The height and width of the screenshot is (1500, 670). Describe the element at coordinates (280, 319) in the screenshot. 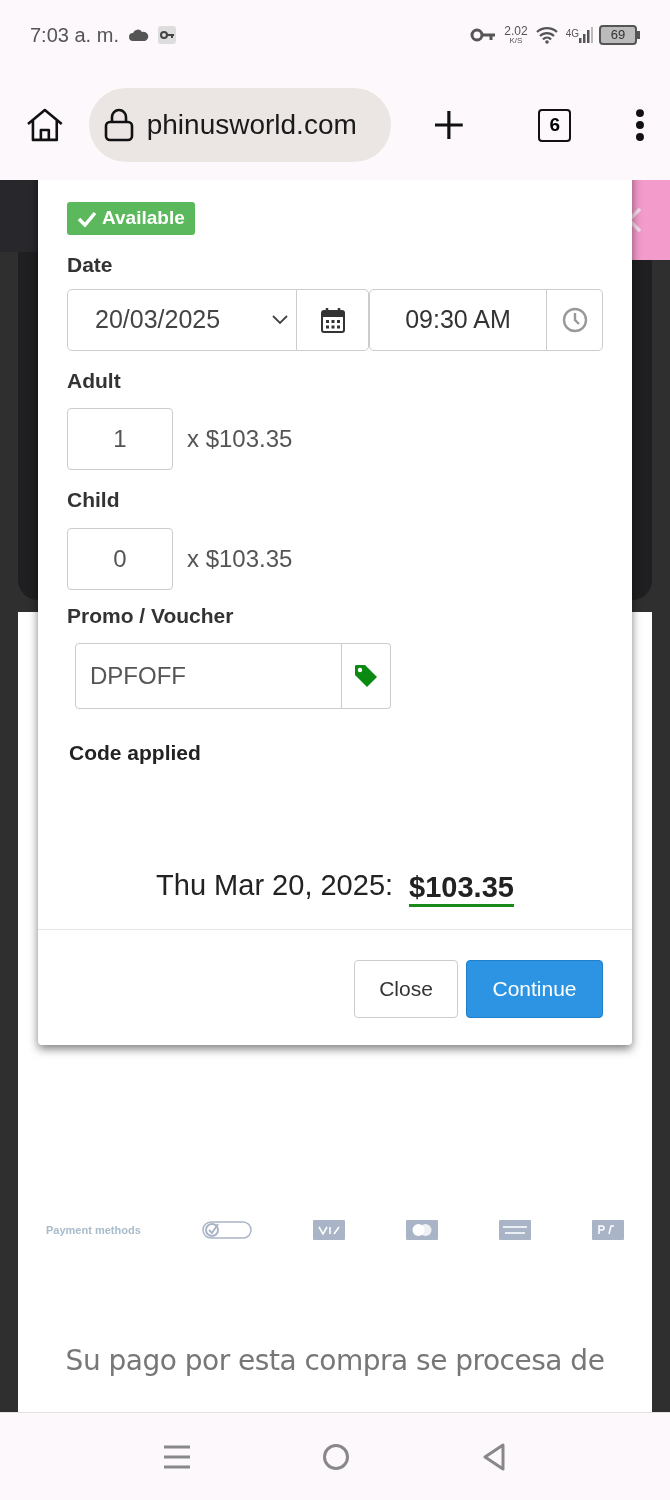

I see `chevron-down-icon` at that location.